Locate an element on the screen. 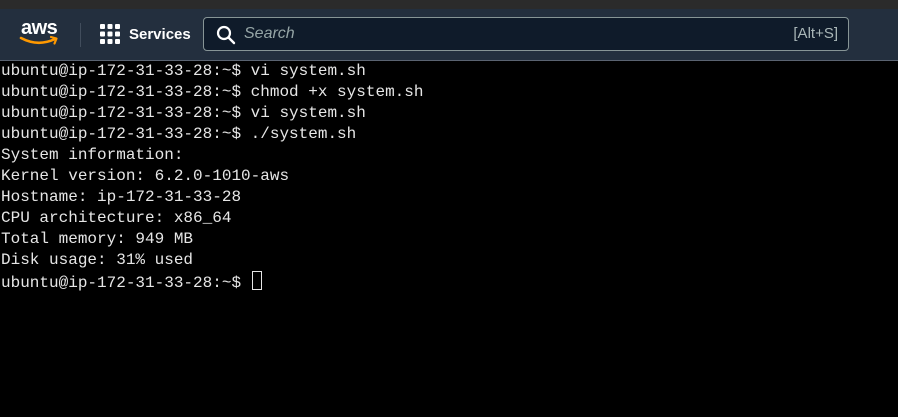  aws-logo: aws is located at coordinates (40, 33).